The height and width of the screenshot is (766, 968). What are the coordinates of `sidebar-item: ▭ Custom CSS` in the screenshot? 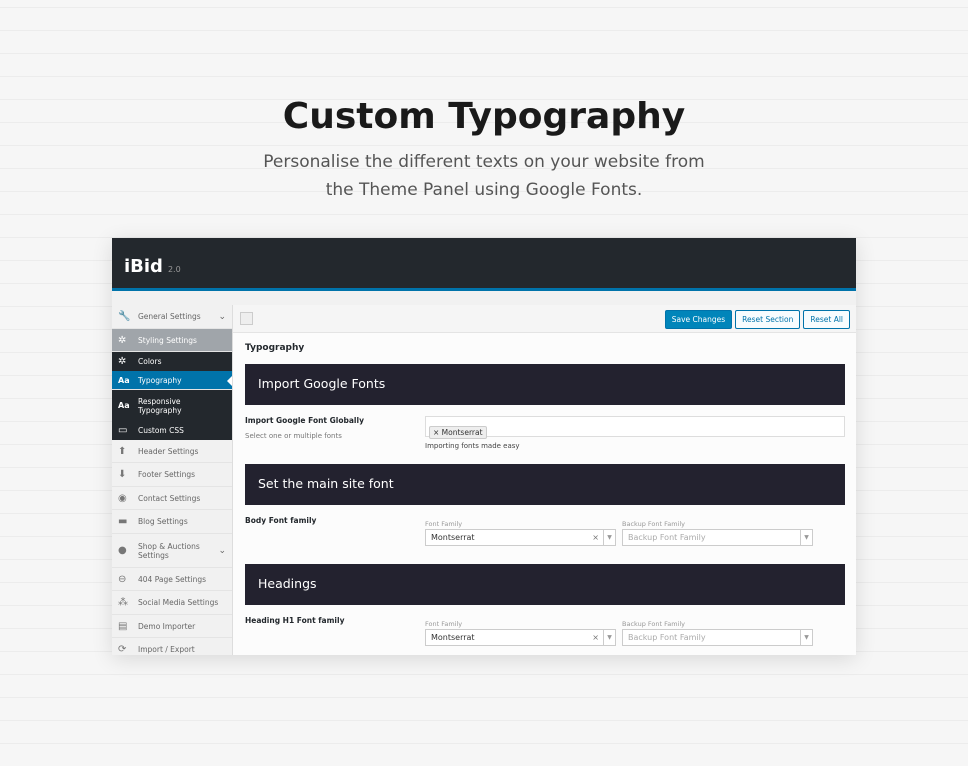 It's located at (172, 430).